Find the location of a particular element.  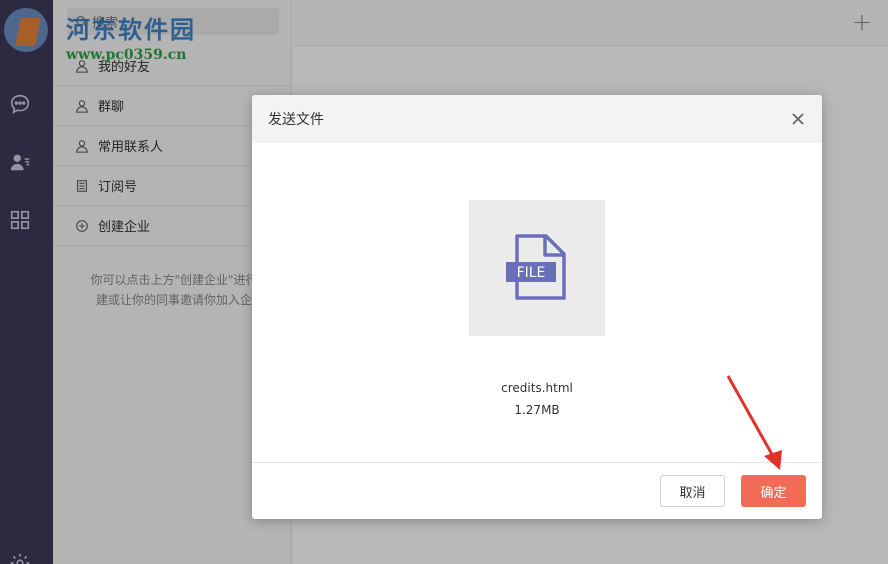

file-type-label: FILE is located at coordinates (531, 273).